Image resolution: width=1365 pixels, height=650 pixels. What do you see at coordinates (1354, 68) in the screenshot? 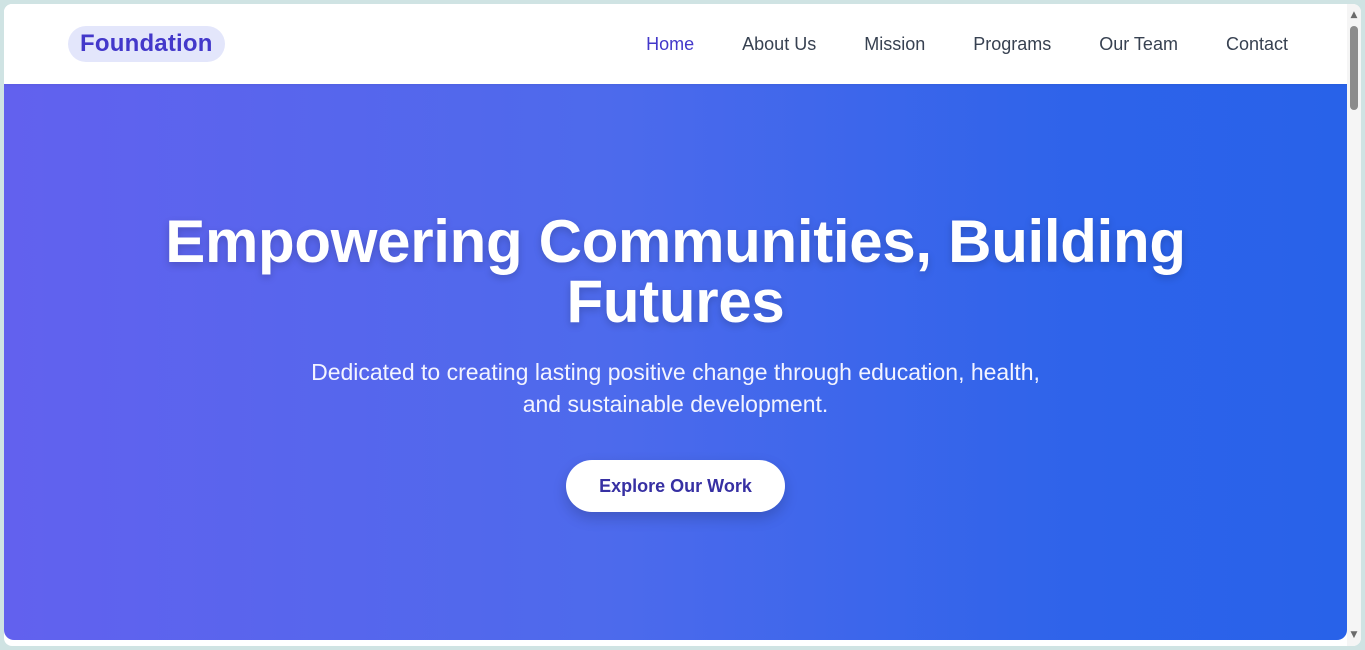
I see `scrollbar-thumb` at bounding box center [1354, 68].